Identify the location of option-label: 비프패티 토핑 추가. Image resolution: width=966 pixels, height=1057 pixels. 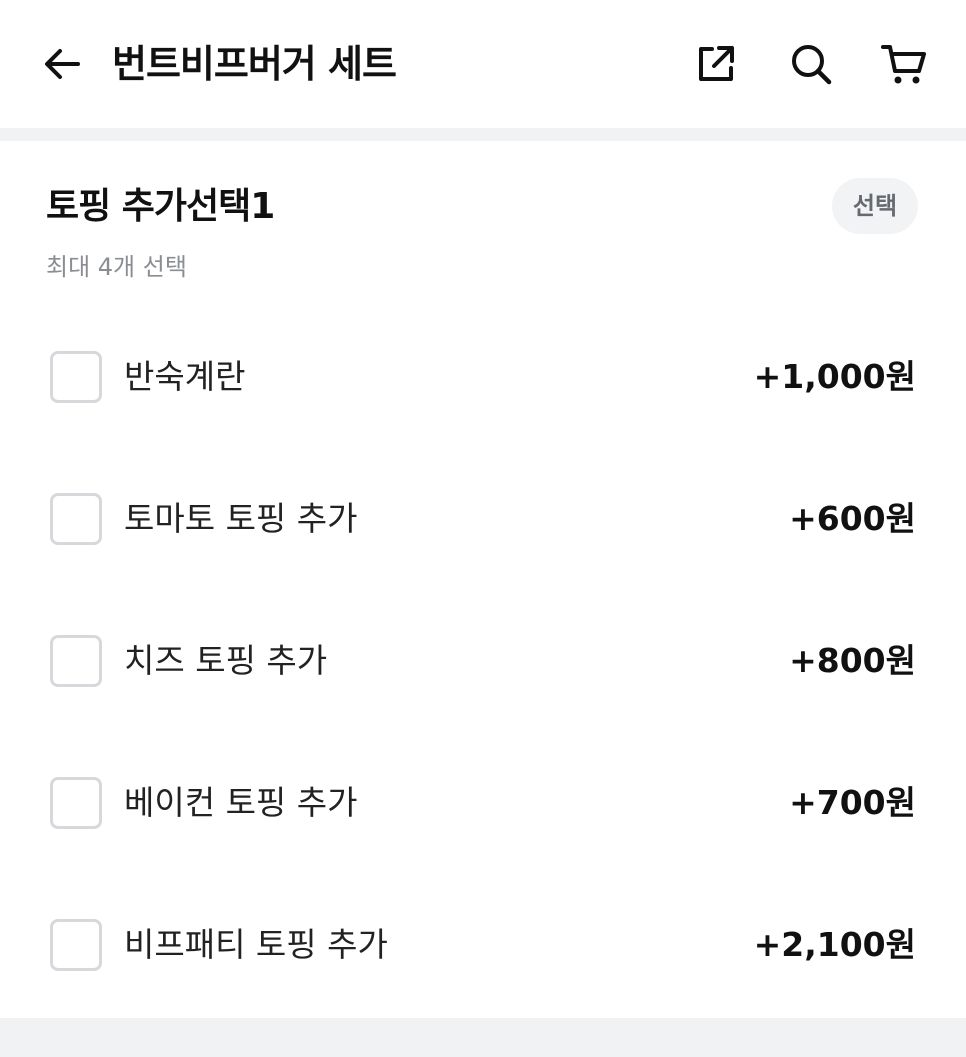
(256, 944).